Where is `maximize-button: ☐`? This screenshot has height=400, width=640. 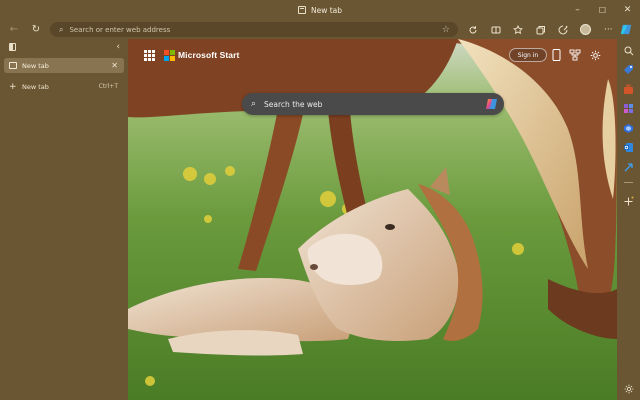 maximize-button: ☐ is located at coordinates (602, 10).